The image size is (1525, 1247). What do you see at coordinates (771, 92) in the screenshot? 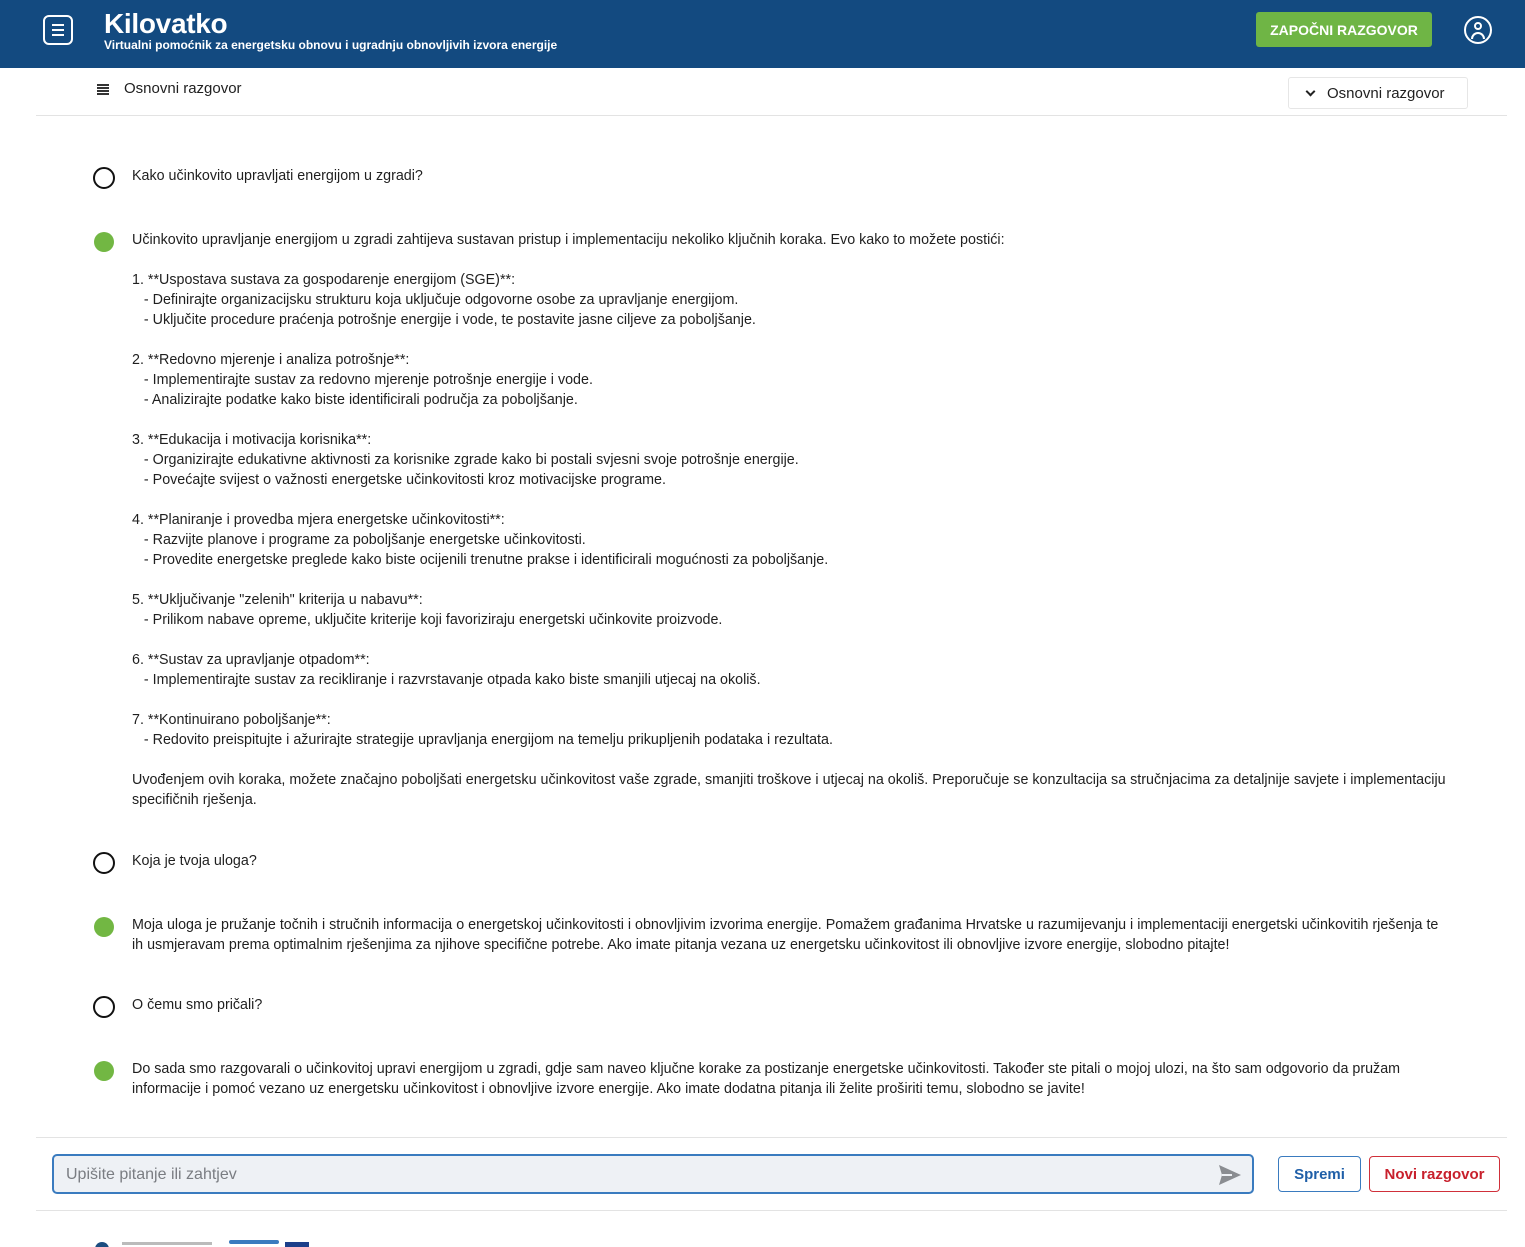
I see `conversation-header: Osnovni razgovor Osnovni razgovor` at bounding box center [771, 92].